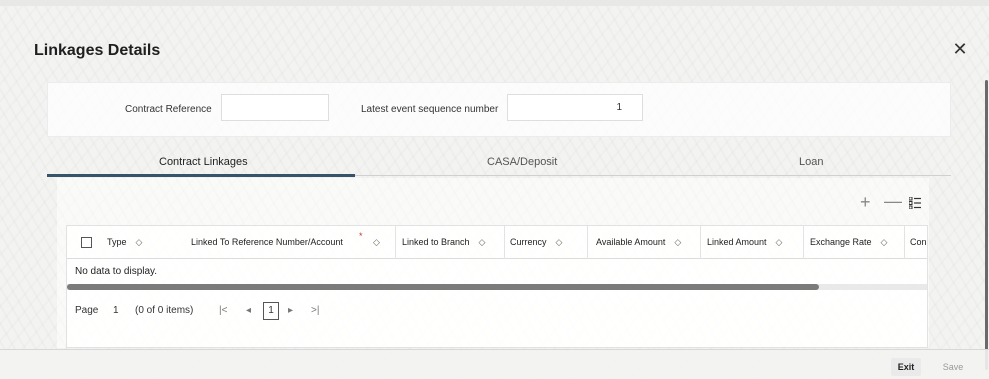  What do you see at coordinates (203, 162) in the screenshot?
I see `tab-contract-linkages: Contract Linkages` at bounding box center [203, 162].